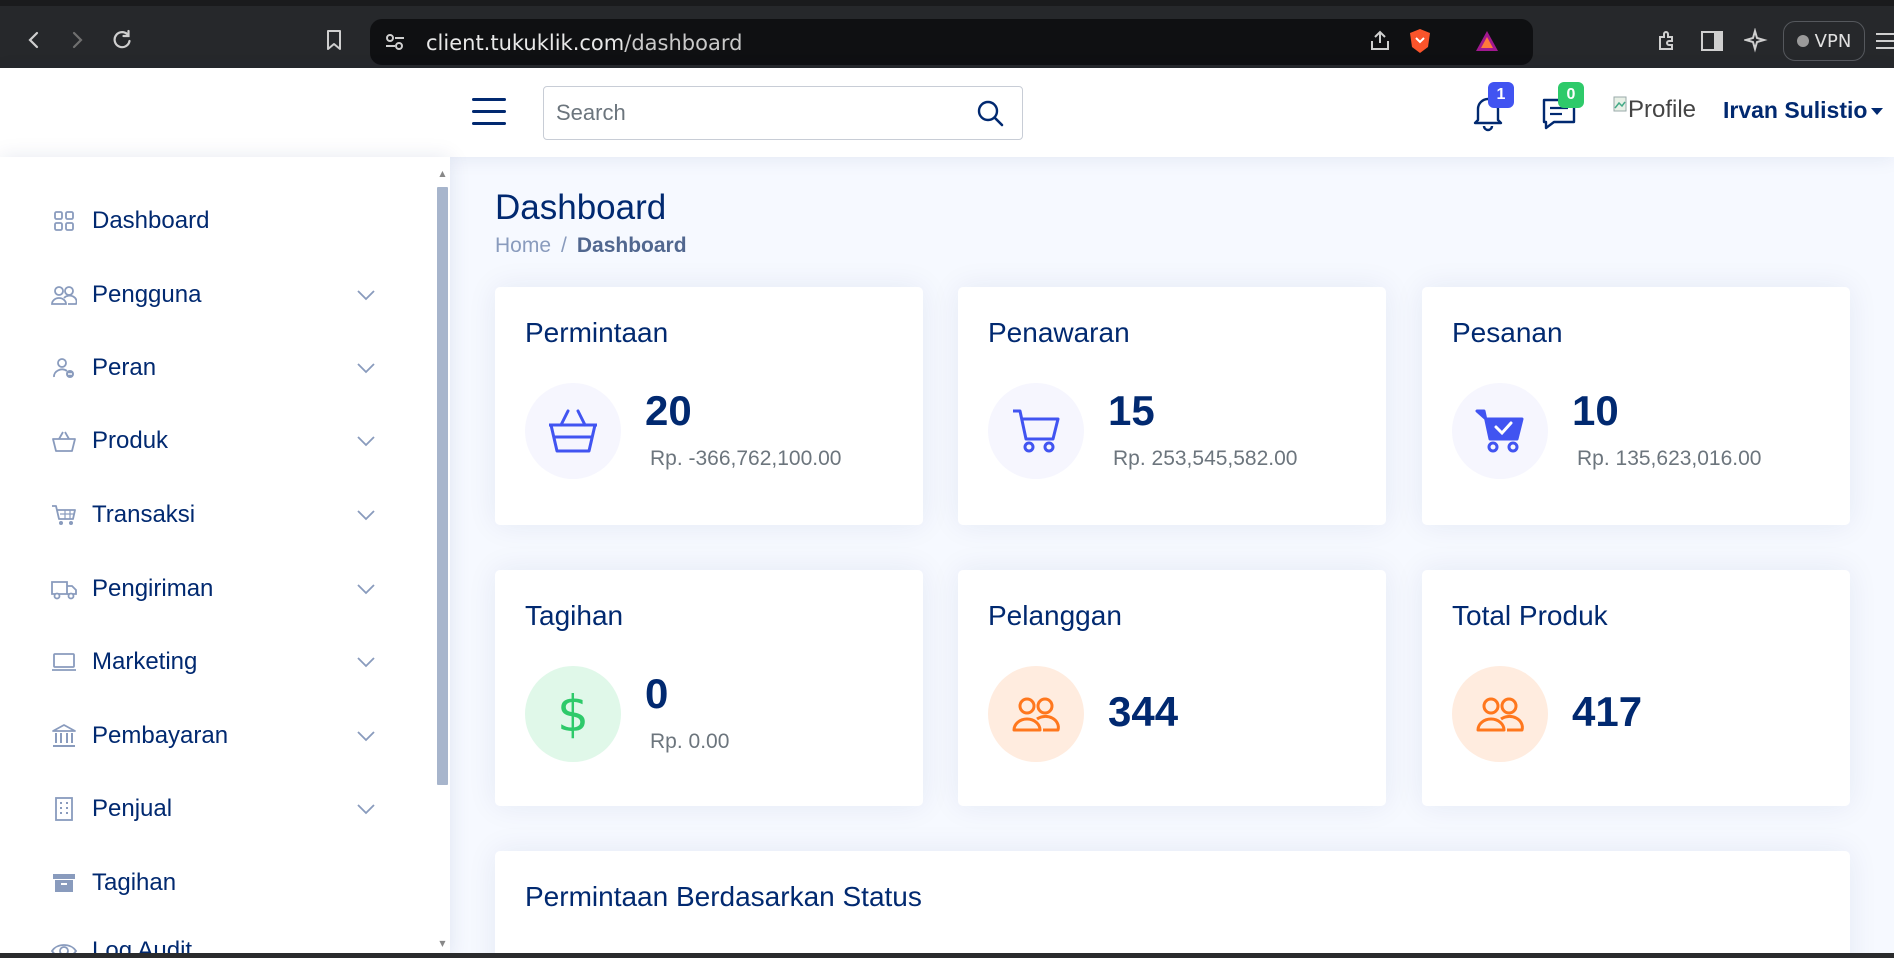 The image size is (1894, 958). Describe the element at coordinates (709, 688) in the screenshot. I see `card-tagihan: Tagihan $ 0 Rp. 0.00` at that location.